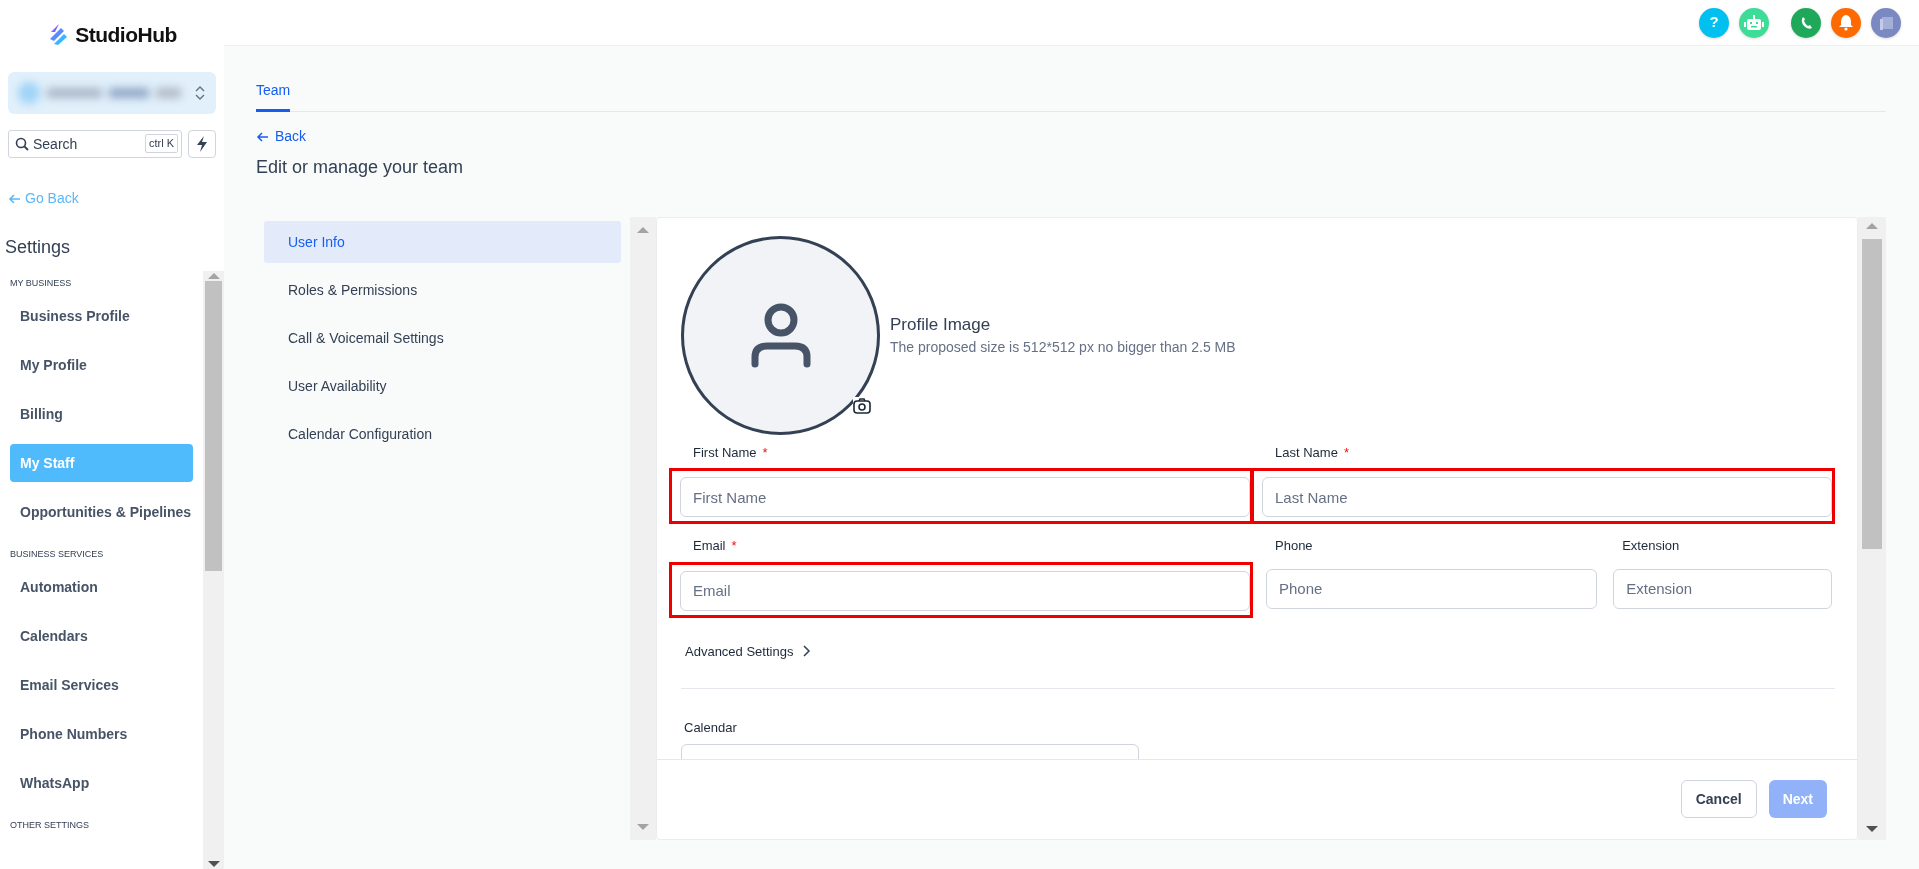 The height and width of the screenshot is (869, 1919). What do you see at coordinates (442, 337) in the screenshot?
I see `step-tab: Call & Voicemail Settings` at bounding box center [442, 337].